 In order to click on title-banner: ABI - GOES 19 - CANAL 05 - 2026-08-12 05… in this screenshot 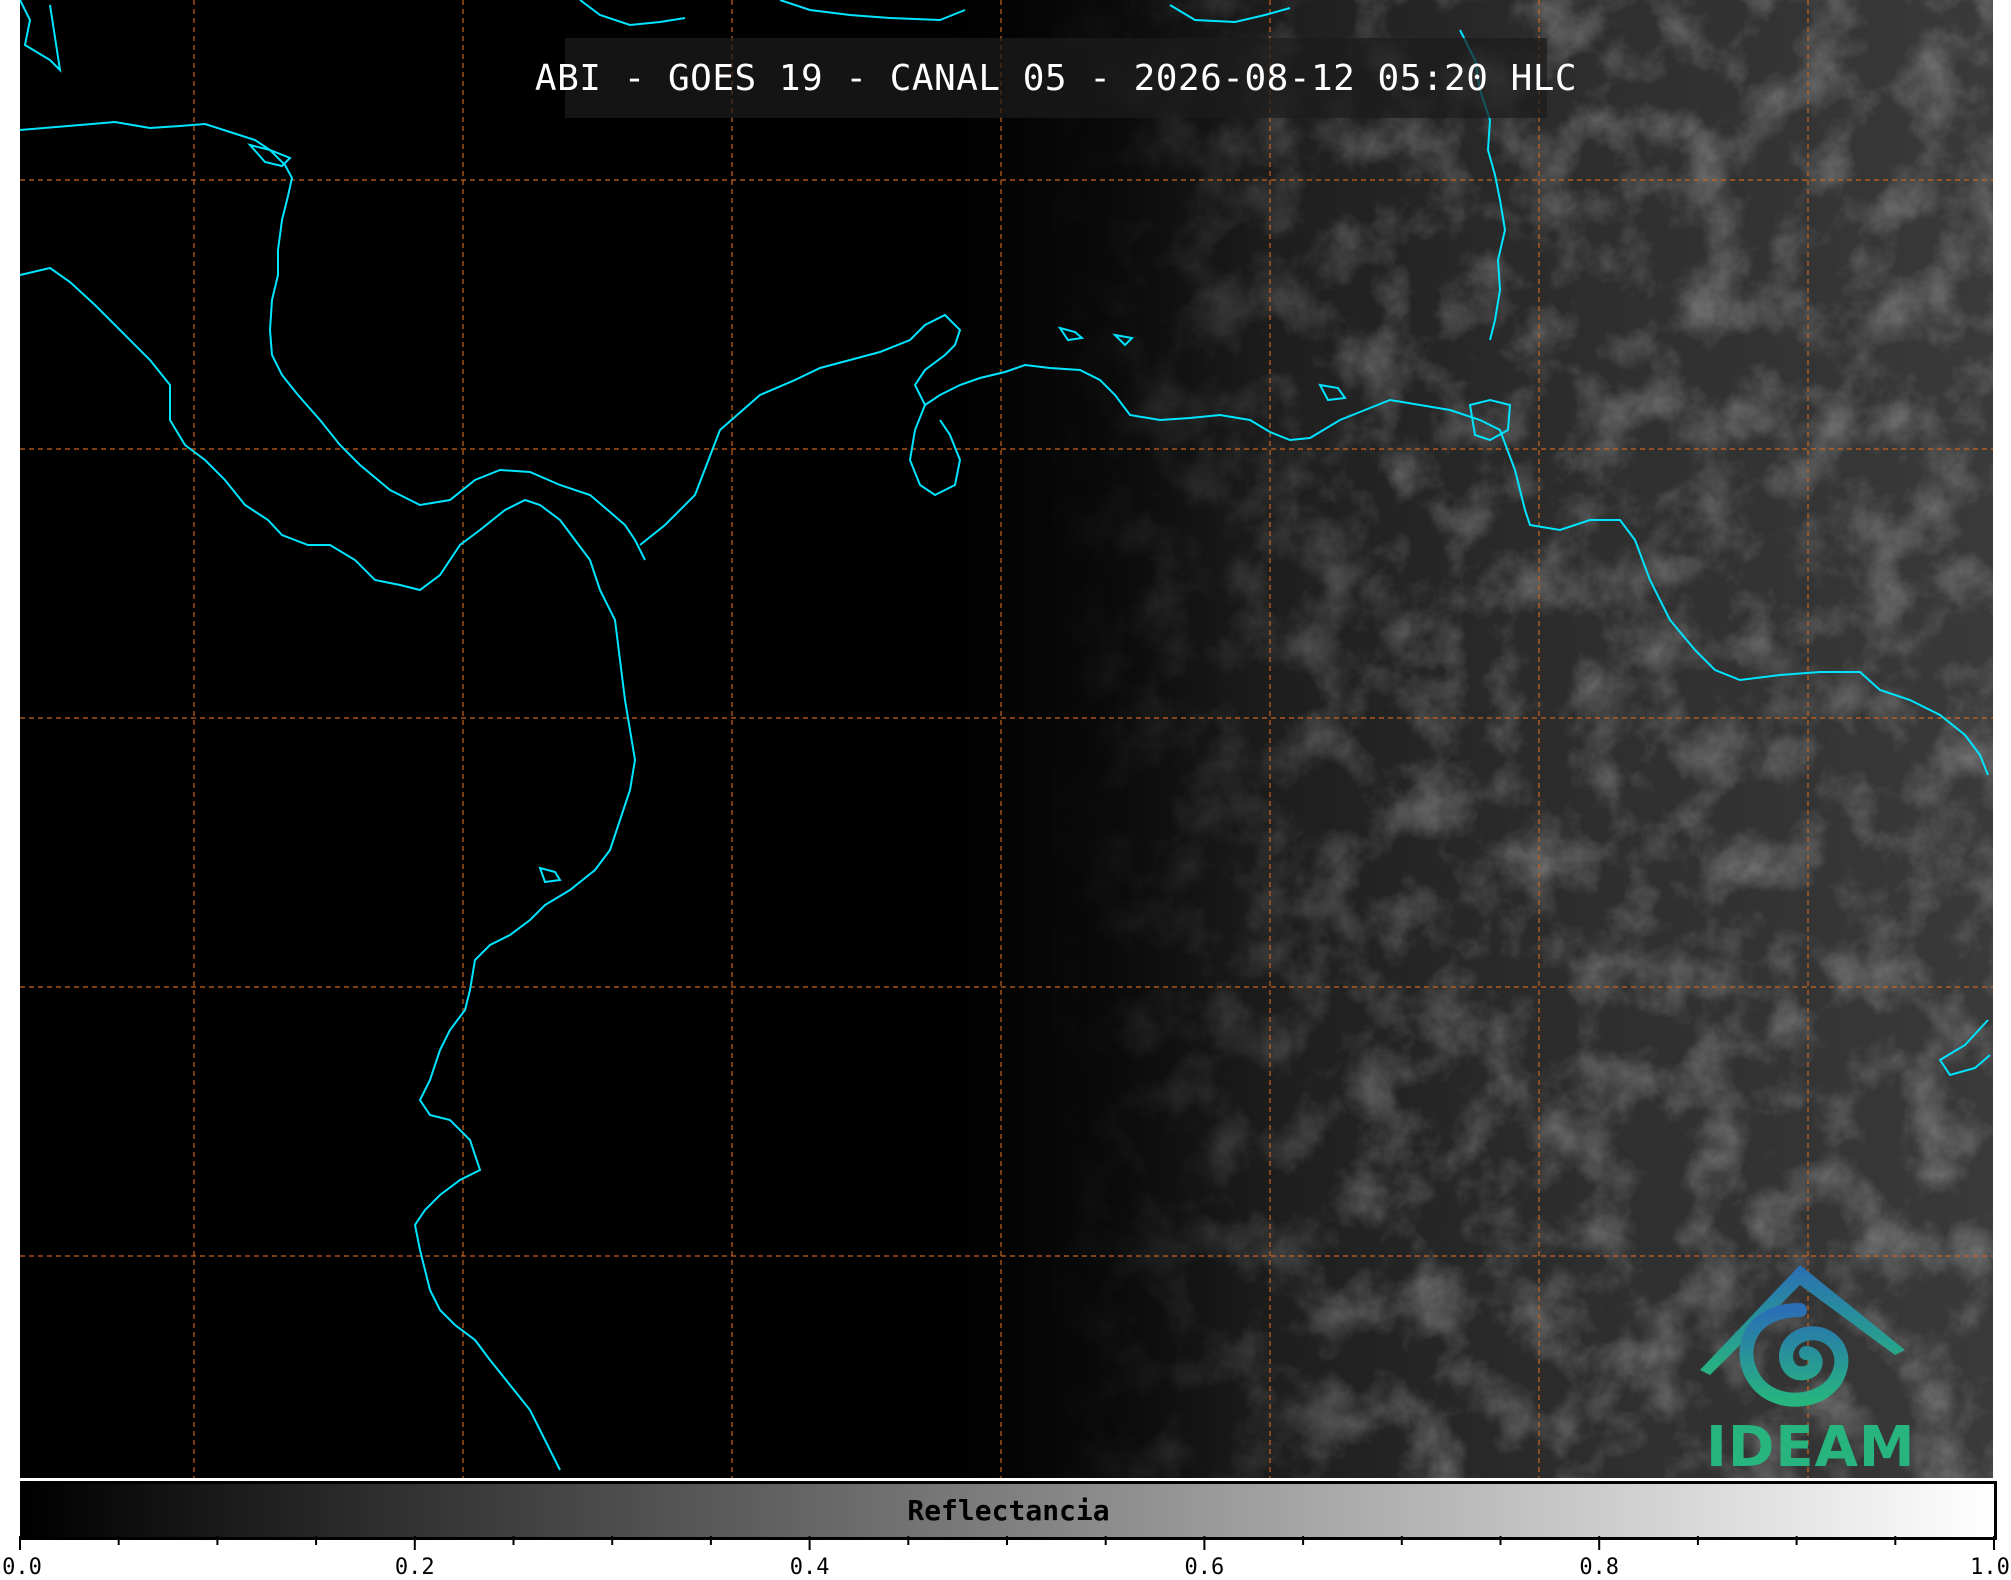, I will do `click(1056, 78)`.